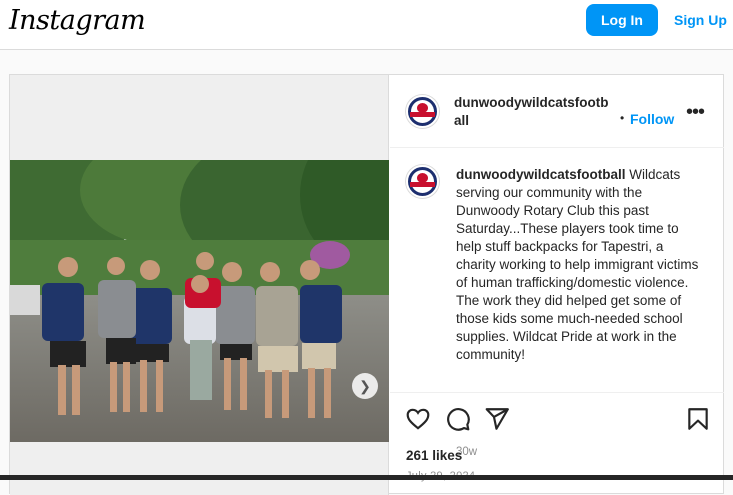 This screenshot has width=733, height=495. I want to click on author-username: dunwoodywildcatsfootb all, so click(534, 112).